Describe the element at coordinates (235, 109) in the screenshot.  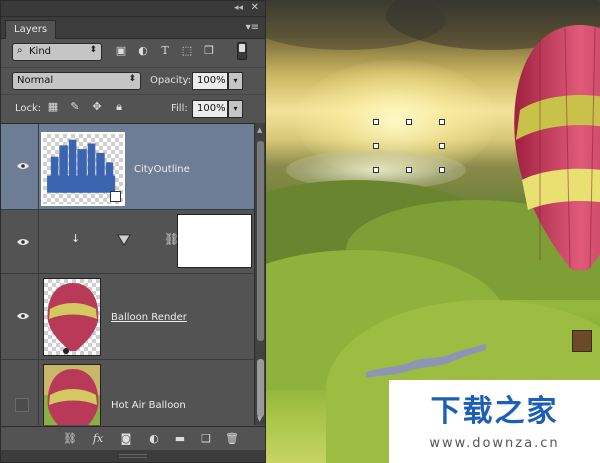
I see `fill-dropdown-button: ▾` at that location.